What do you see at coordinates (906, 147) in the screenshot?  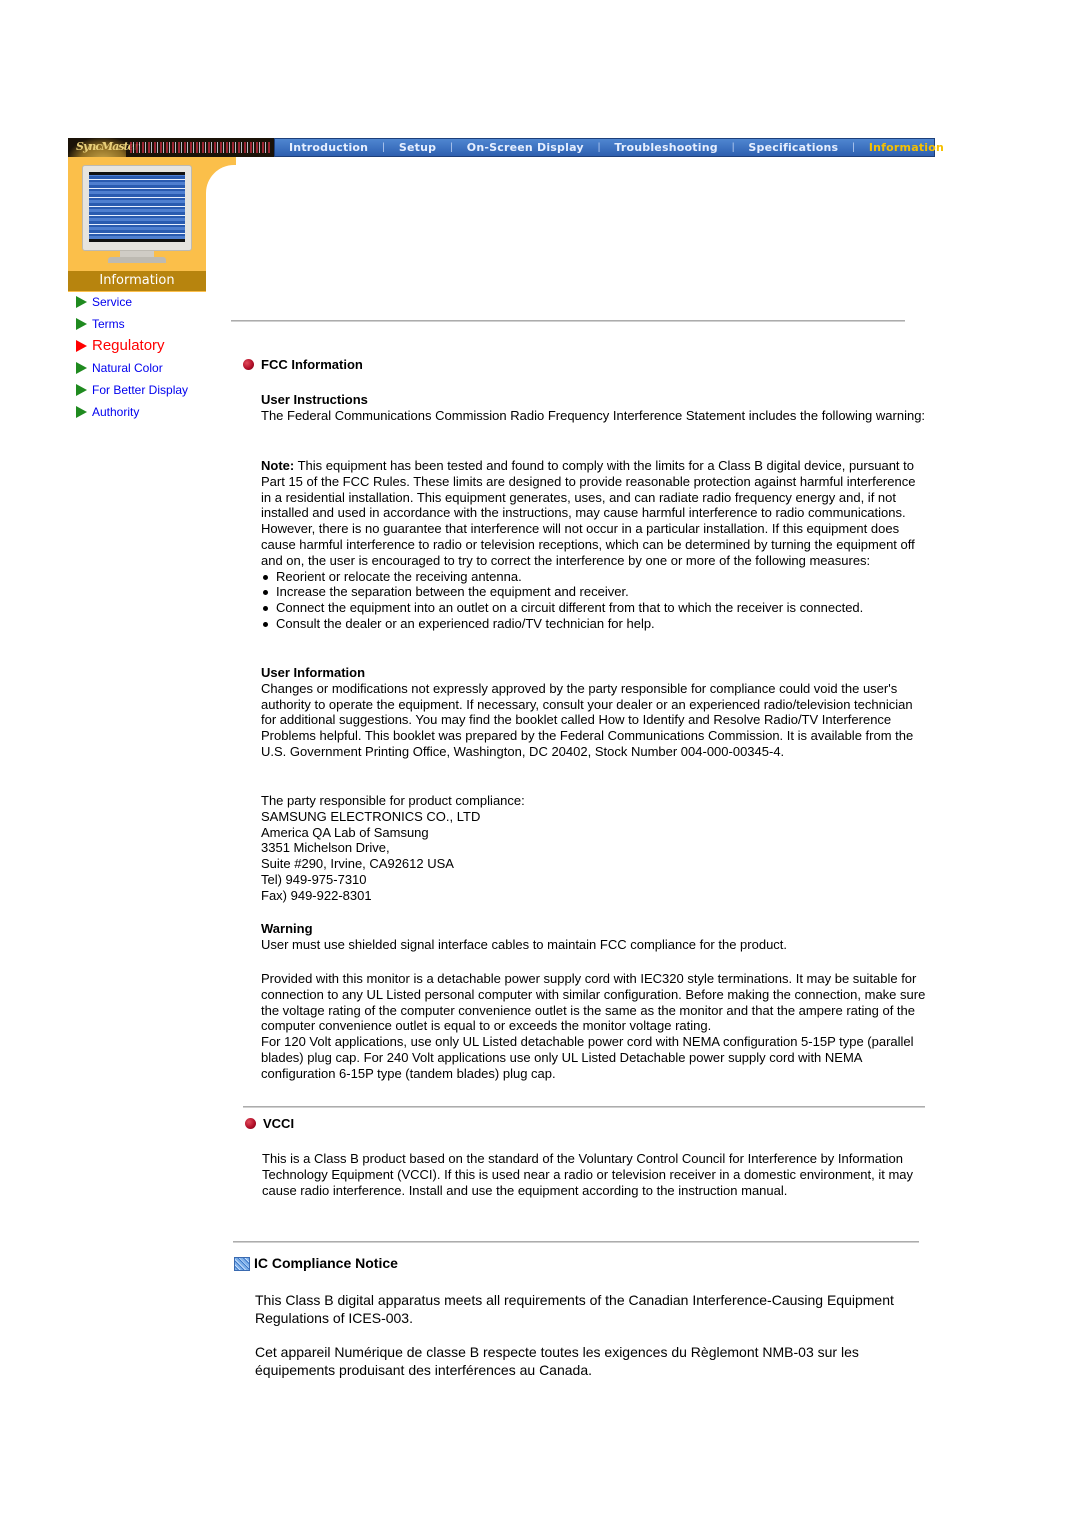 I see `nav-information: Information` at bounding box center [906, 147].